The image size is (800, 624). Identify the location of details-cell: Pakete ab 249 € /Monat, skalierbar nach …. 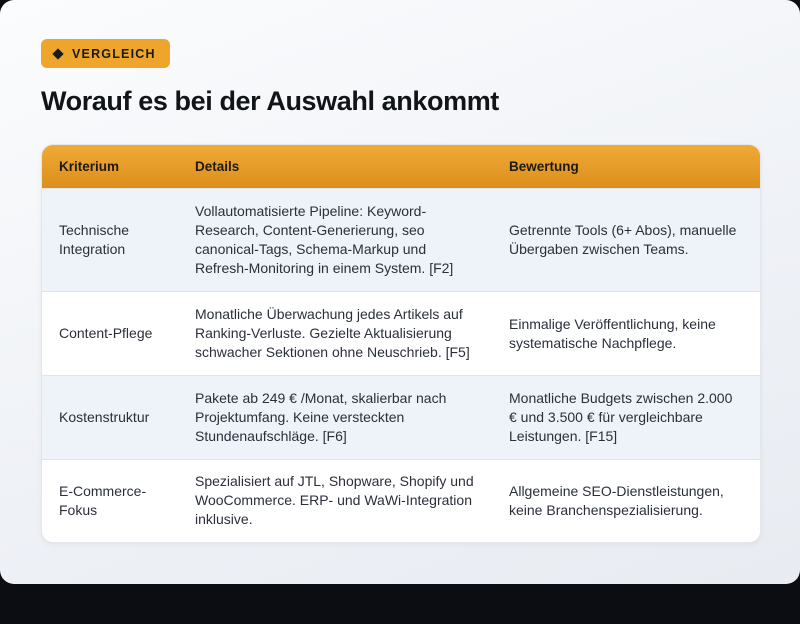
(321, 417).